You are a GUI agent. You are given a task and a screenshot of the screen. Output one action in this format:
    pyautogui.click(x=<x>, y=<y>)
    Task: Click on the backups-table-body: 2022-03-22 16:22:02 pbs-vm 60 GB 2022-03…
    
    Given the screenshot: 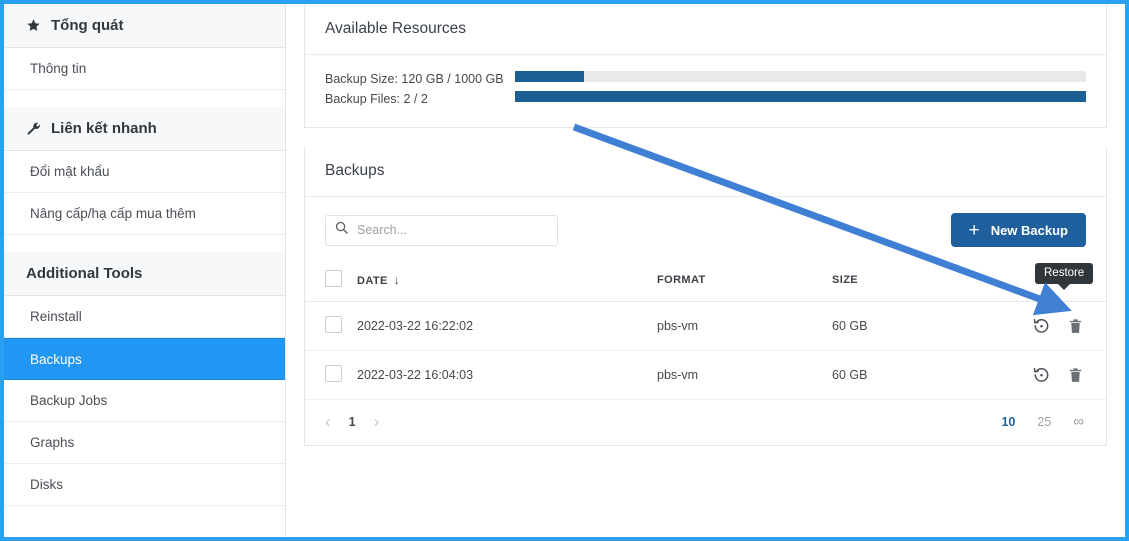 What is the action you would take?
    pyautogui.click(x=705, y=350)
    